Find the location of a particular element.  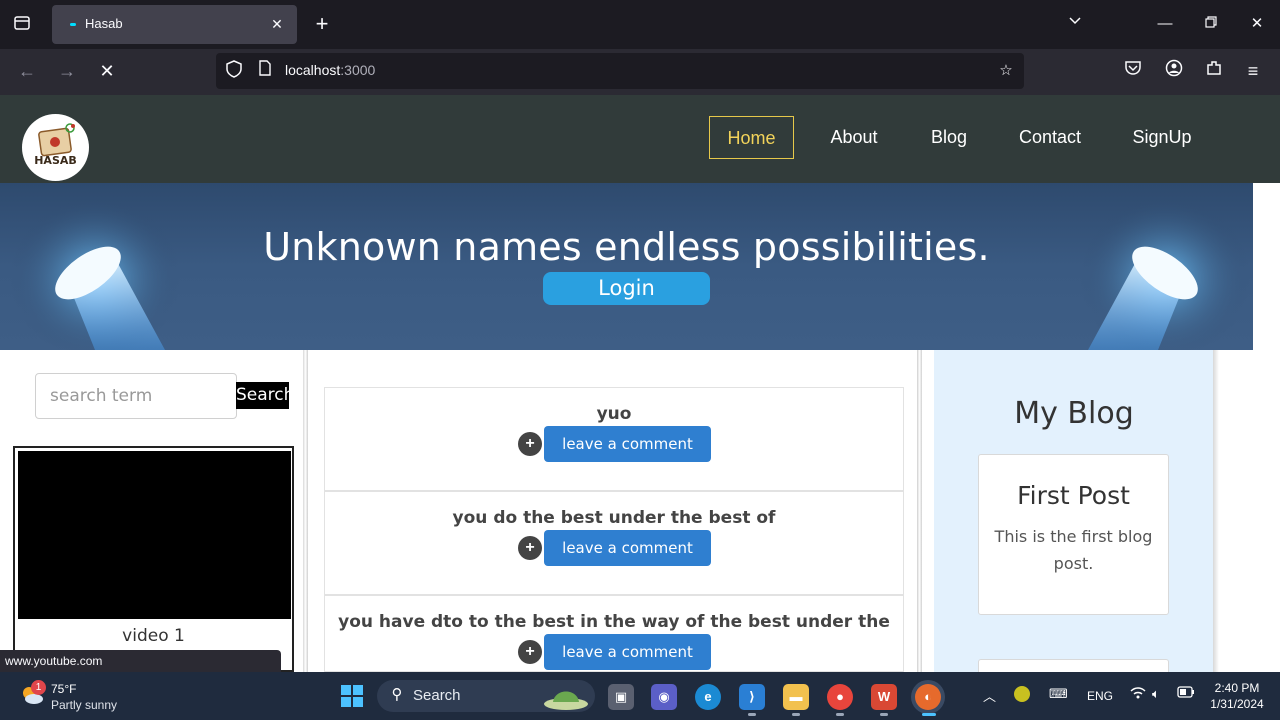

nav-home: Home is located at coordinates (751, 137).